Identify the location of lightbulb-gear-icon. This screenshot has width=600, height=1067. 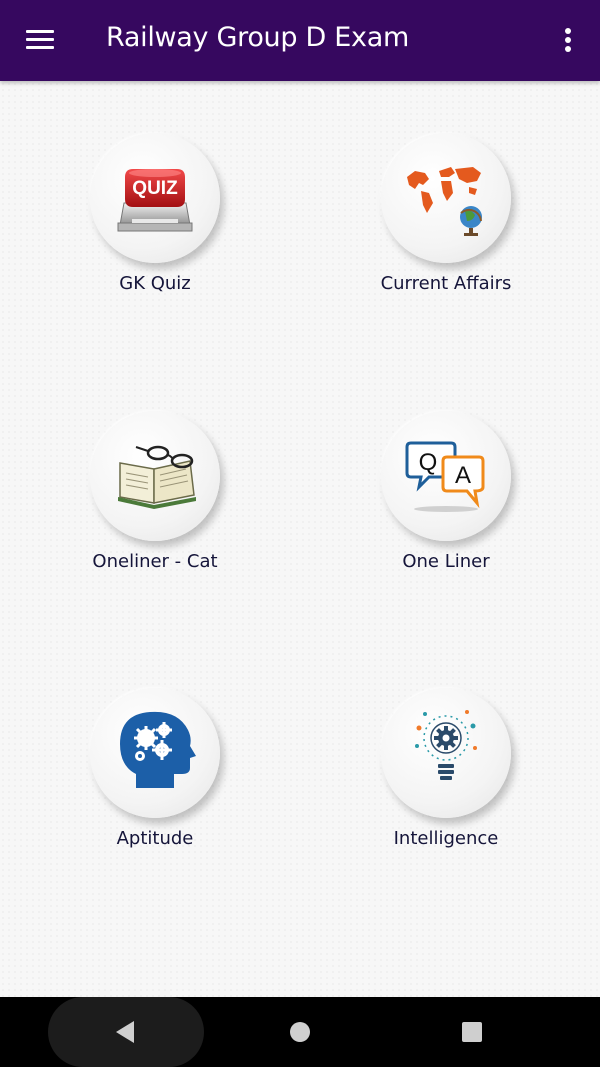
(446, 753).